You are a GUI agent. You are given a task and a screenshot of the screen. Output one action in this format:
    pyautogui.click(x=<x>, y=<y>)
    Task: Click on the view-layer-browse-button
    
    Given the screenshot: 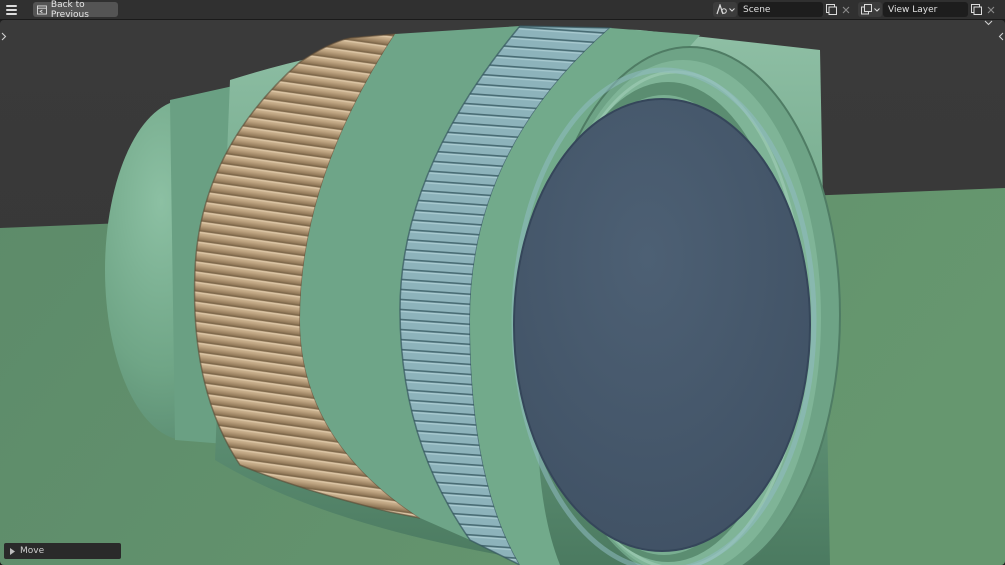 What is the action you would take?
    pyautogui.click(x=870, y=9)
    